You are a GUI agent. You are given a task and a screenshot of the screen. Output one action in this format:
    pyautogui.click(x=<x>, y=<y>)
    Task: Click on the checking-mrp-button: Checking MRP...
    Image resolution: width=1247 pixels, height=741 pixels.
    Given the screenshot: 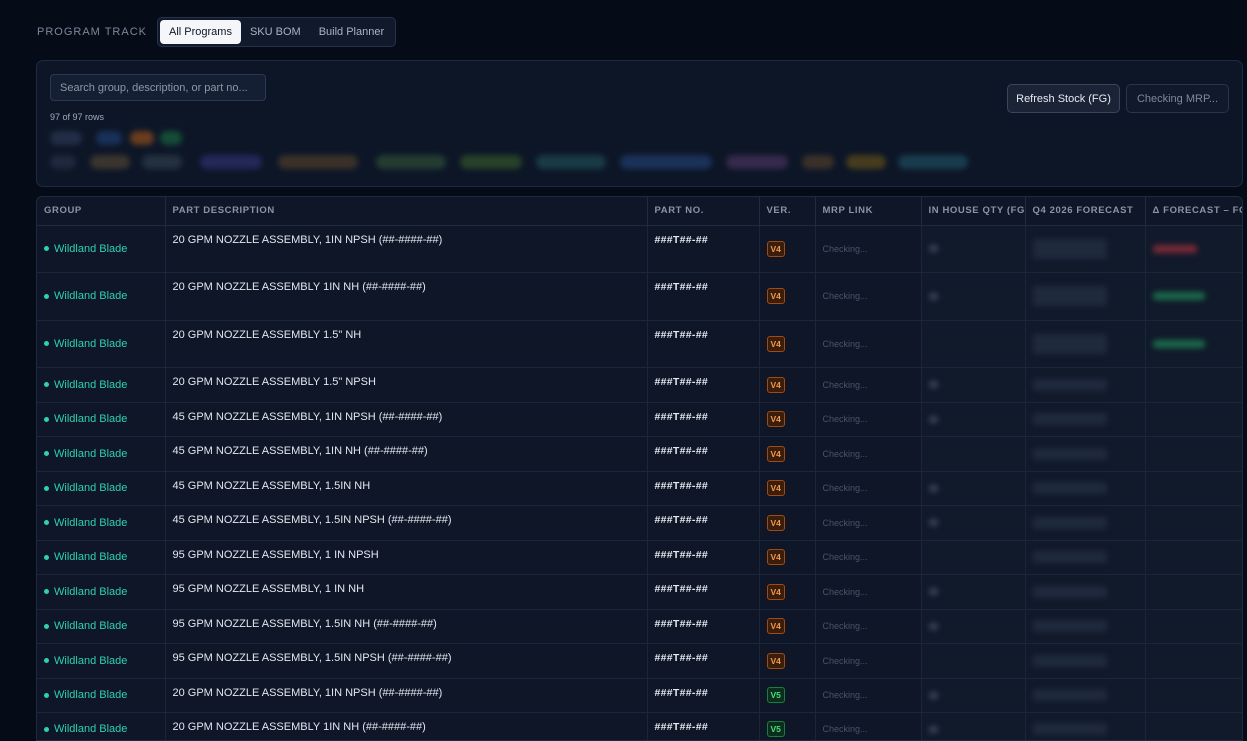 What is the action you would take?
    pyautogui.click(x=1177, y=98)
    